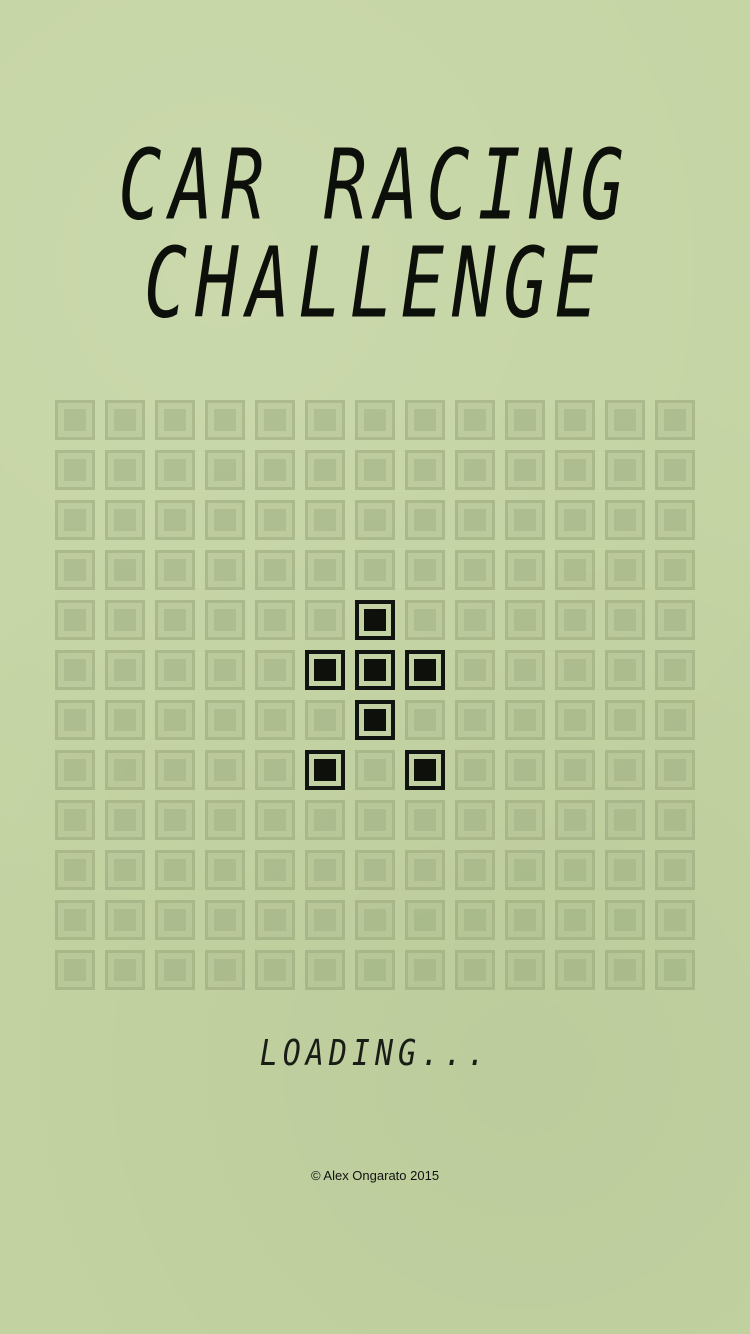 This screenshot has width=750, height=1334. Describe the element at coordinates (375, 185) in the screenshot. I see `game-title-line-1: CAR RACING` at that location.